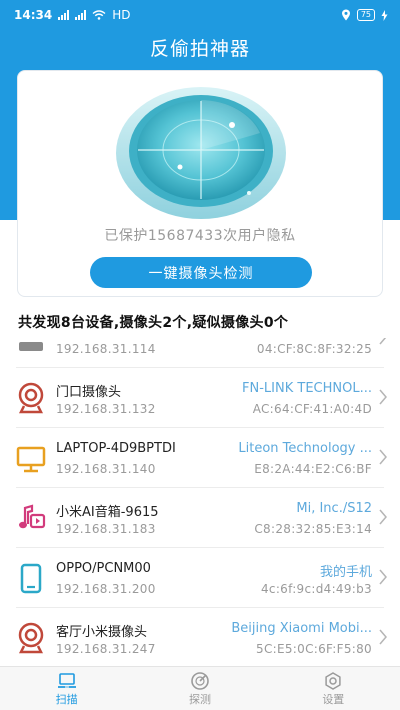  I want to click on router-icon, so click(31, 346).